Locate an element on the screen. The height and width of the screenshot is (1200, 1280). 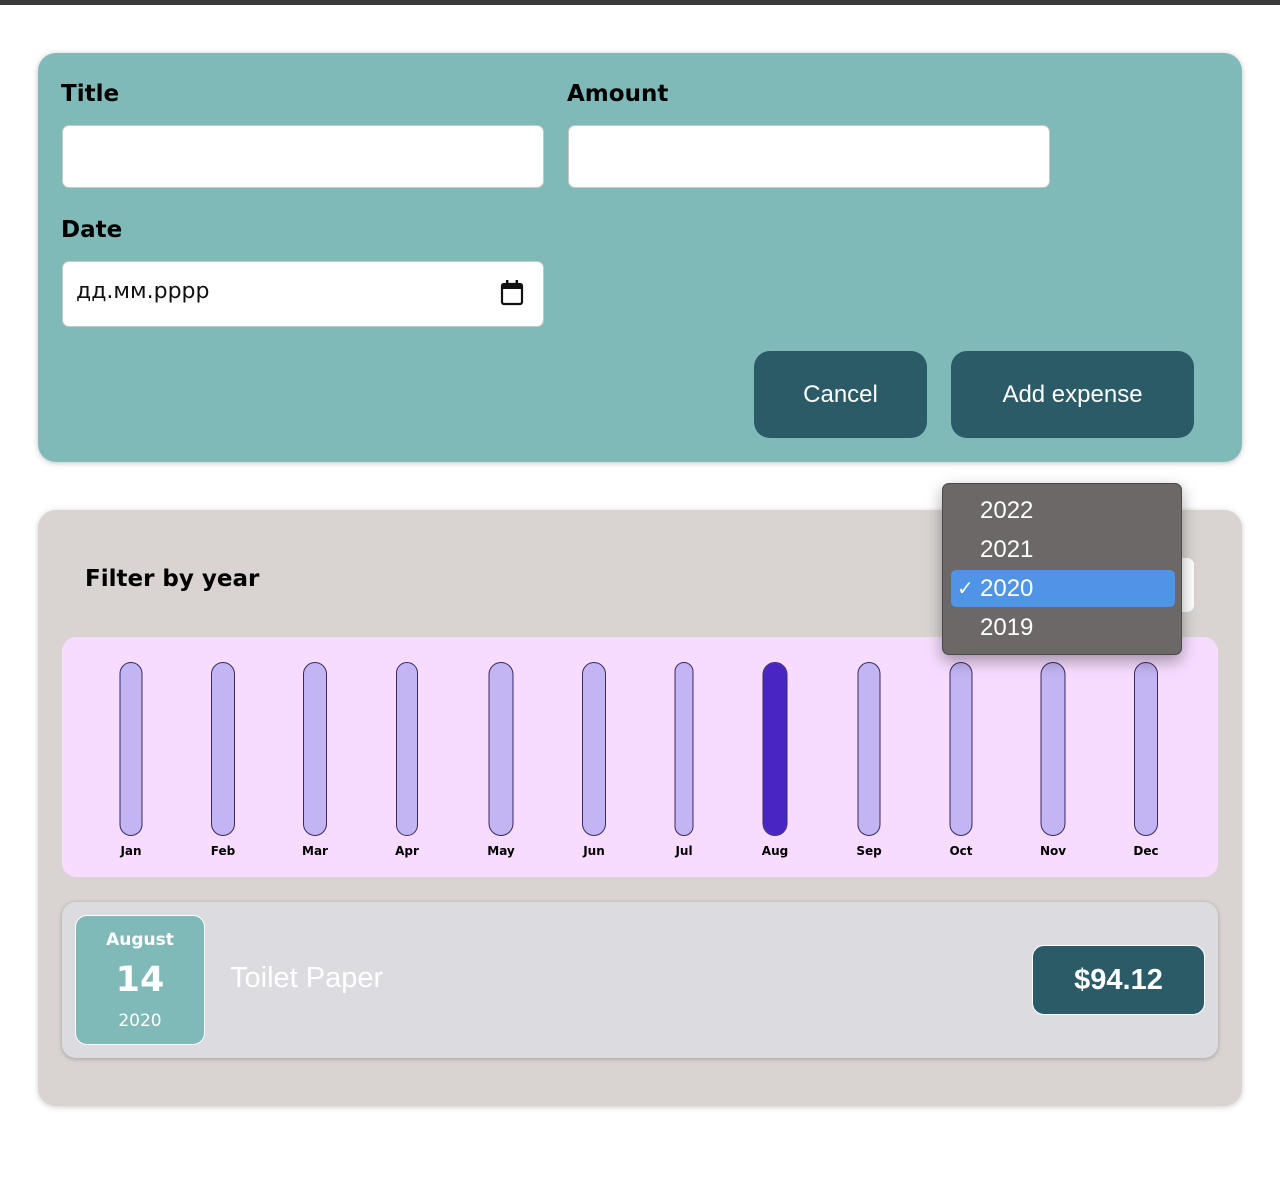
chart-bar-aug is located at coordinates (775, 749).